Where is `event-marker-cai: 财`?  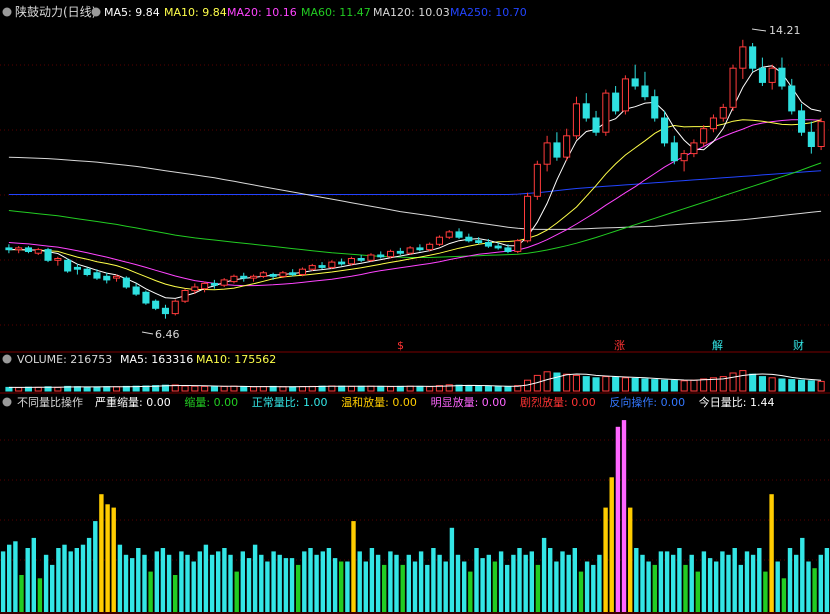 event-marker-cai: 财 is located at coordinates (798, 345).